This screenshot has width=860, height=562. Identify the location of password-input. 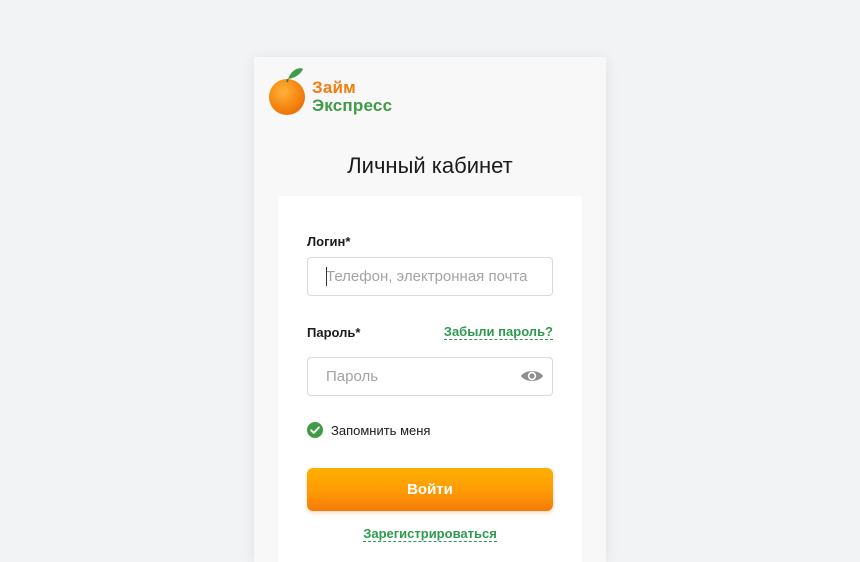
(430, 376).